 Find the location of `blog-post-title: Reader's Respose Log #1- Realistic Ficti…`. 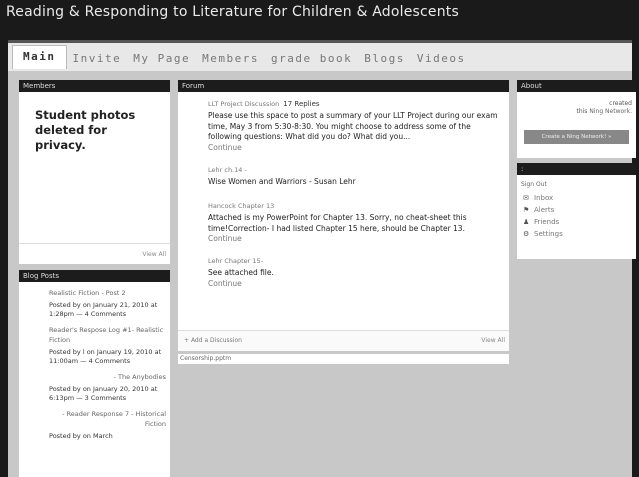

blog-post-title: Reader's Respose Log #1- Realistic Ficti… is located at coordinates (107, 335).